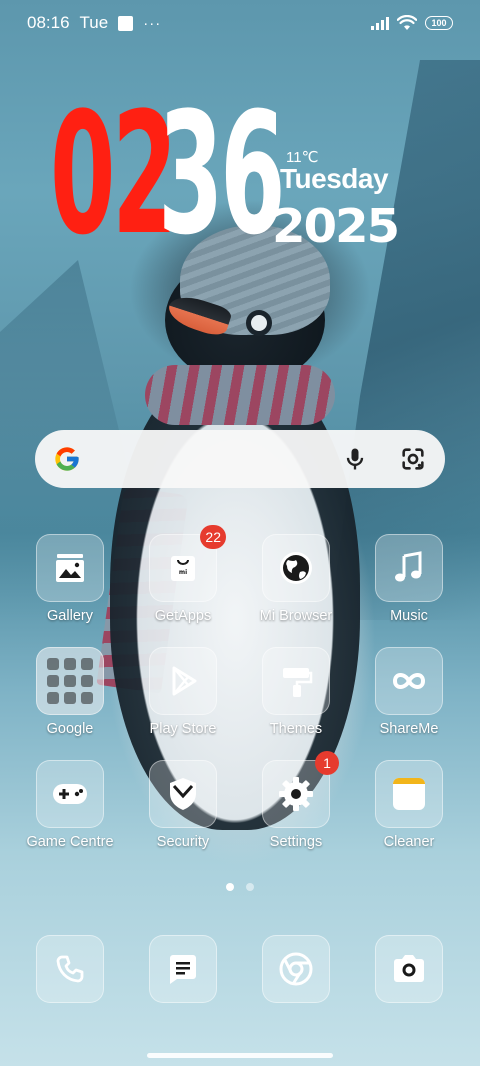 This screenshot has width=480, height=1066. What do you see at coordinates (126, 23) in the screenshot?
I see `notification-icon` at bounding box center [126, 23].